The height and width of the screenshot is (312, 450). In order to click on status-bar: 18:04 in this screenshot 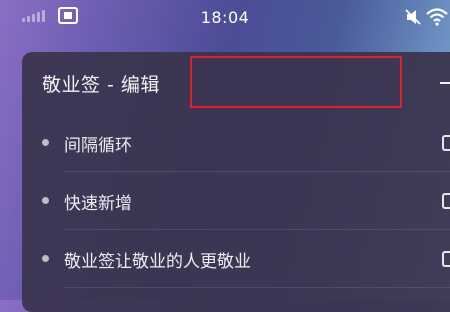, I will do `click(225, 17)`.